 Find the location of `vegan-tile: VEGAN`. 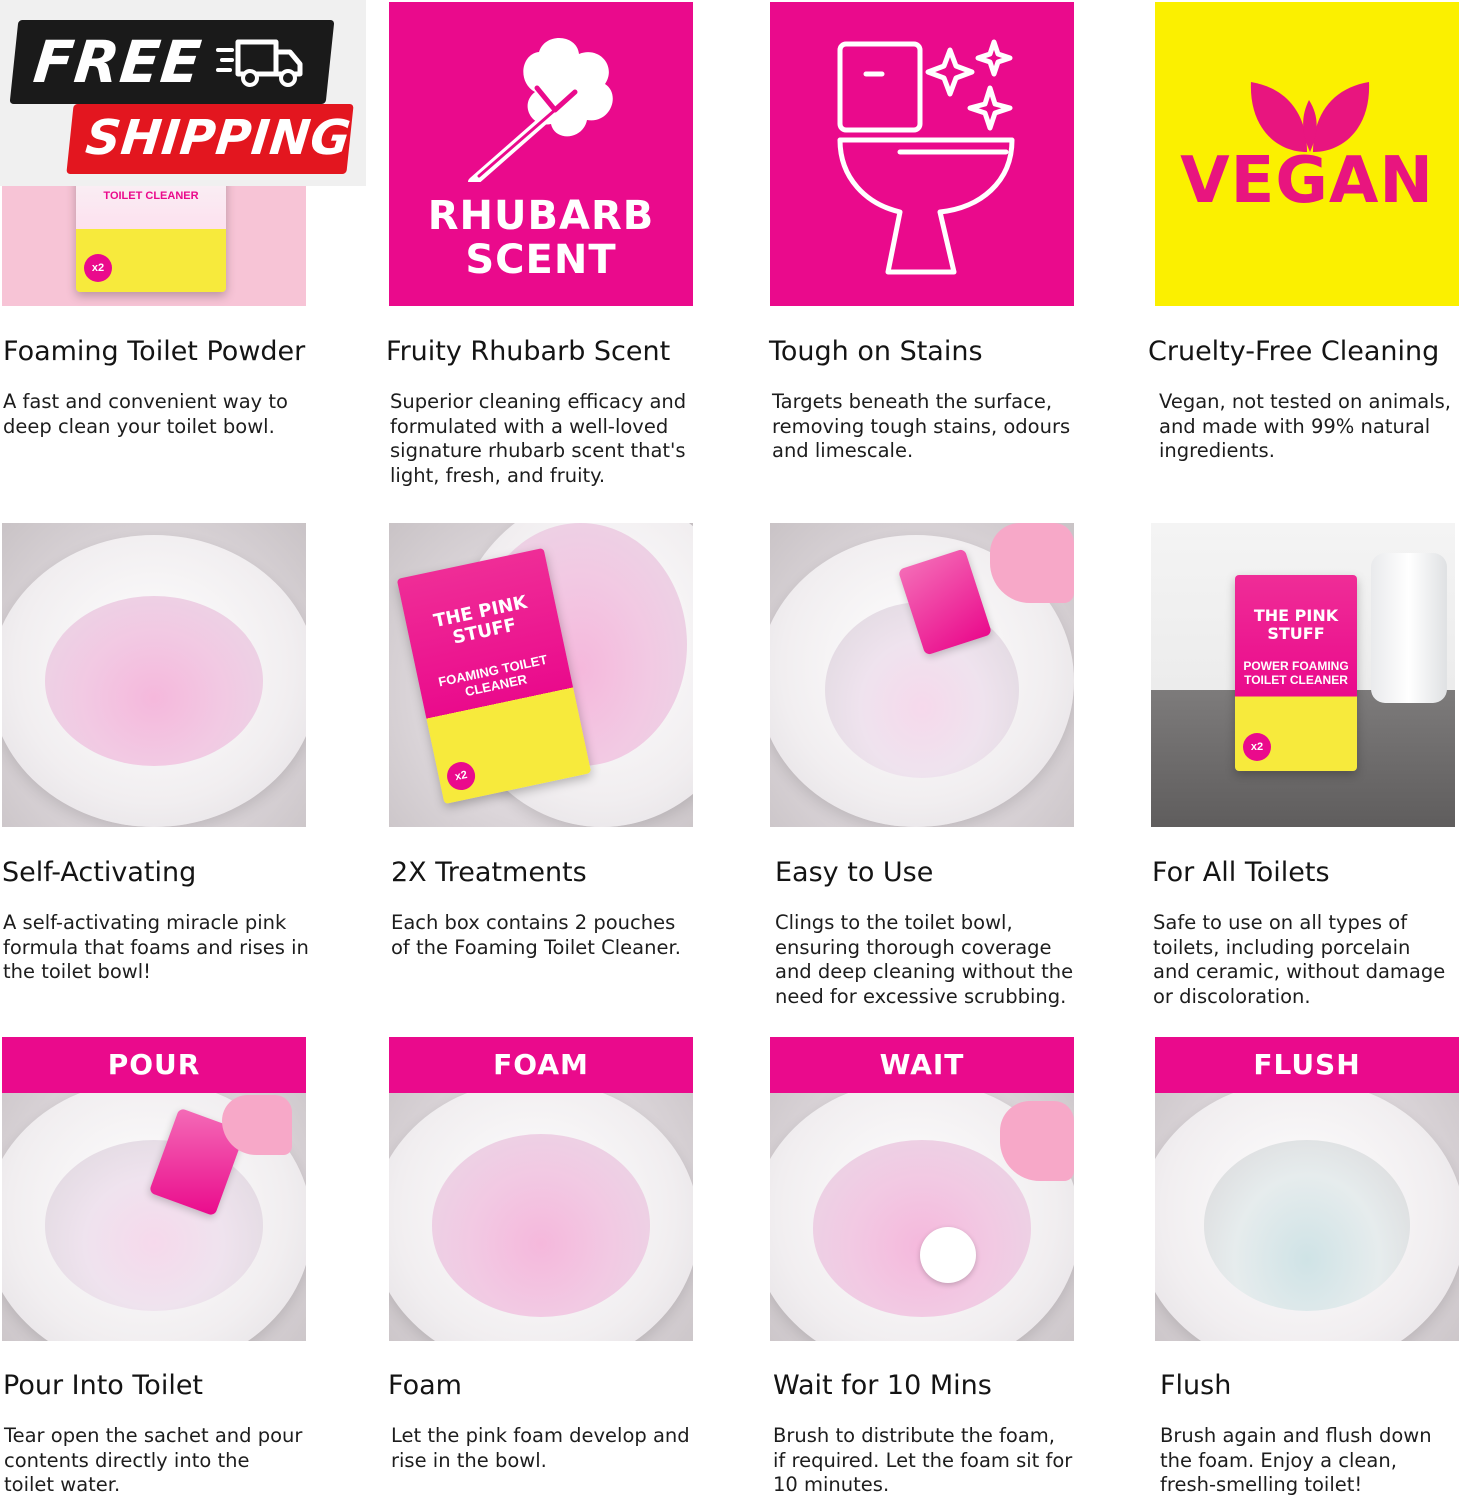

vegan-tile: VEGAN is located at coordinates (1307, 154).